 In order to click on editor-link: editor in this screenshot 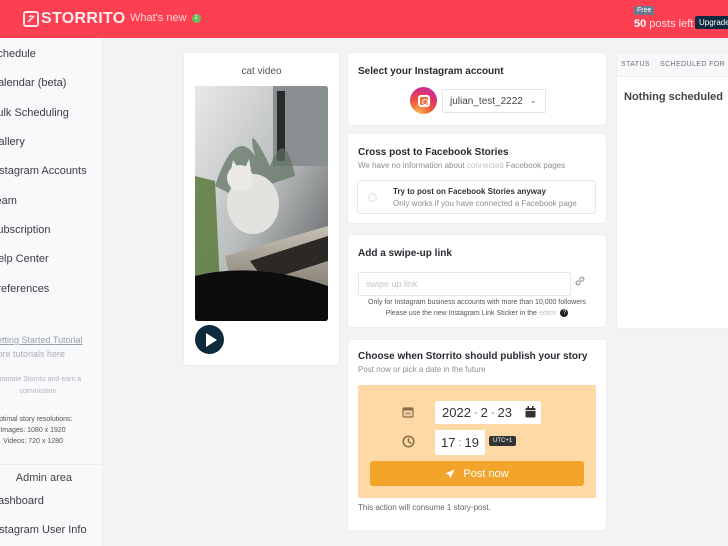, I will do `click(548, 313)`.